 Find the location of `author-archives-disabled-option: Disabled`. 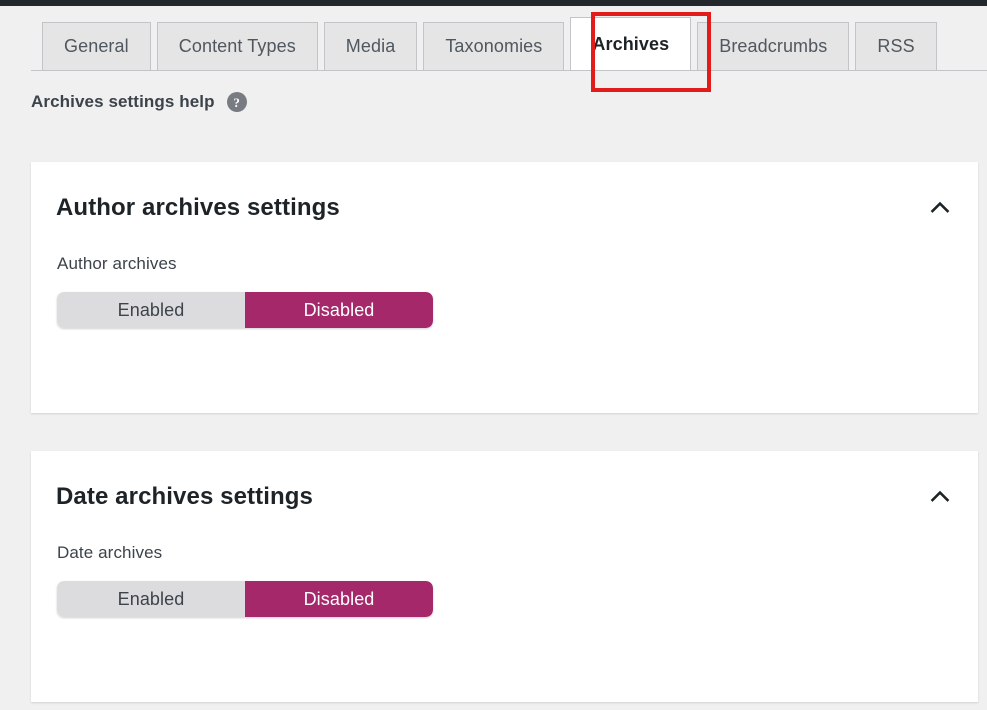

author-archives-disabled-option: Disabled is located at coordinates (339, 310).